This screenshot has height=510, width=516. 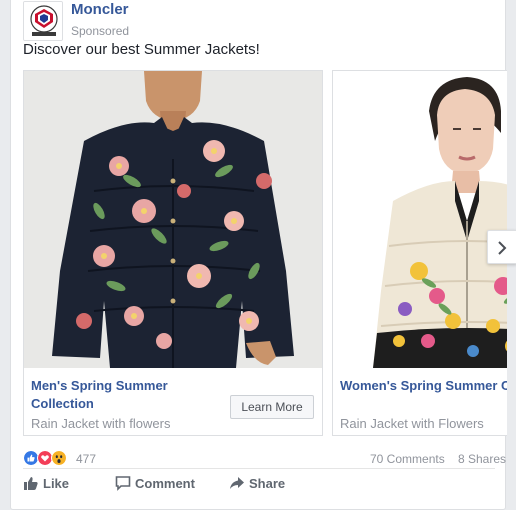 What do you see at coordinates (237, 483) in the screenshot?
I see `share-icon` at bounding box center [237, 483].